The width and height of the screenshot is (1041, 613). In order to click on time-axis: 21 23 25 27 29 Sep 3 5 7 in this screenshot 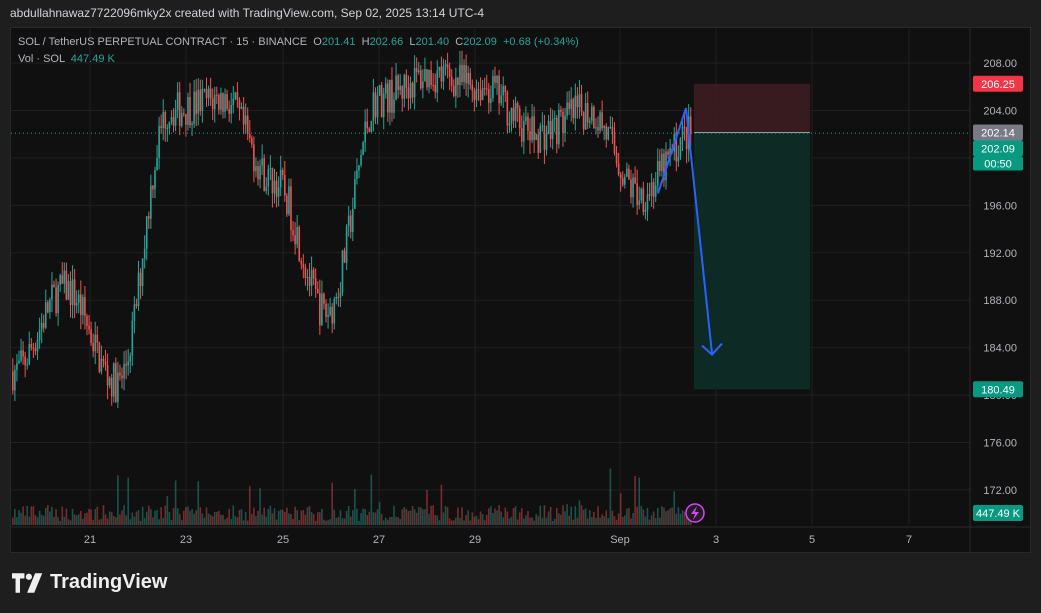, I will do `click(498, 540)`.